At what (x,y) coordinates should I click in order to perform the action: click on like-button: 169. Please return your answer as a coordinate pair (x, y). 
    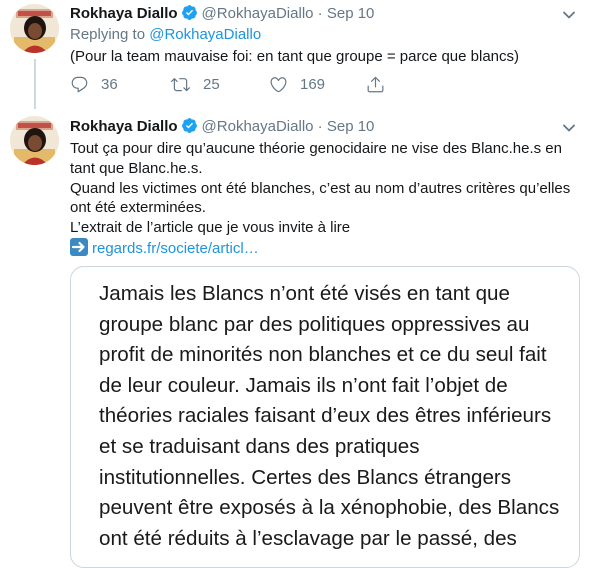
    Looking at the image, I should click on (317, 84).